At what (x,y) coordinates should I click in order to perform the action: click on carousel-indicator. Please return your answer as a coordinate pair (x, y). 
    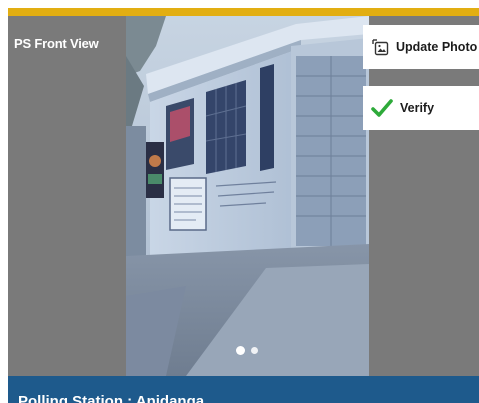
    Looking at the image, I should click on (247, 350).